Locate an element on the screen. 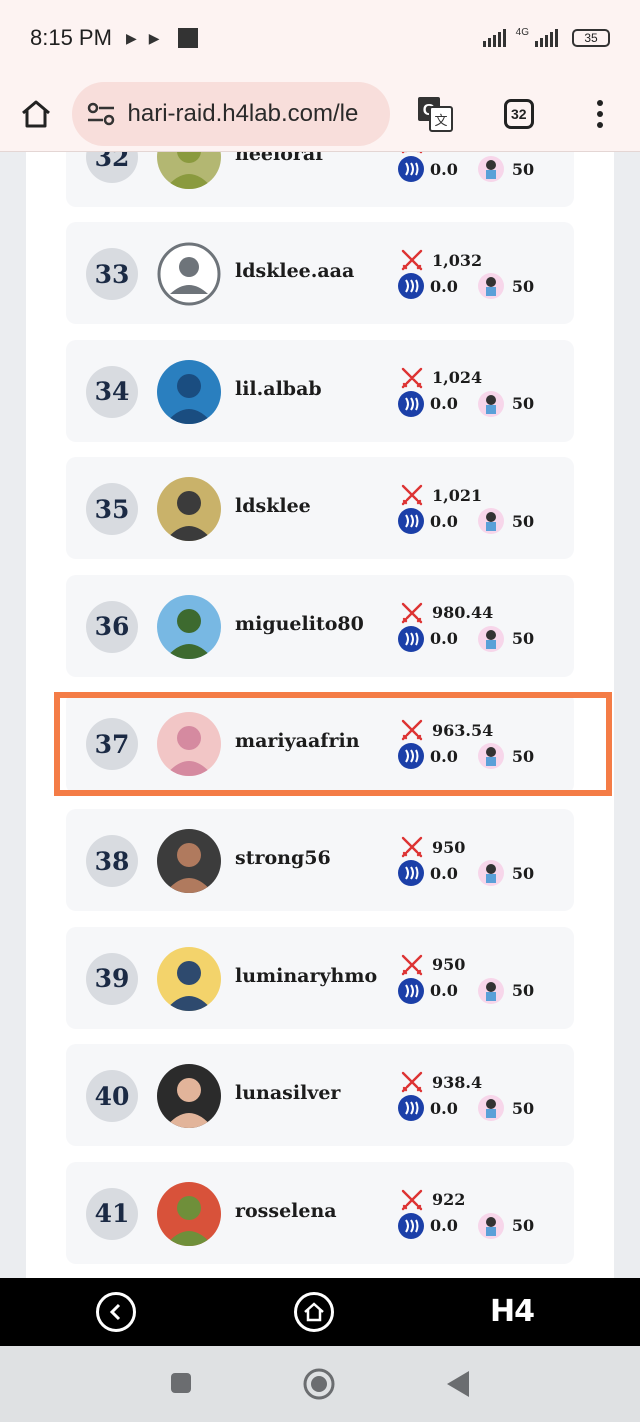 Image resolution: width=640 pixels, height=1422 pixels. username: miguelito80 is located at coordinates (299, 624).